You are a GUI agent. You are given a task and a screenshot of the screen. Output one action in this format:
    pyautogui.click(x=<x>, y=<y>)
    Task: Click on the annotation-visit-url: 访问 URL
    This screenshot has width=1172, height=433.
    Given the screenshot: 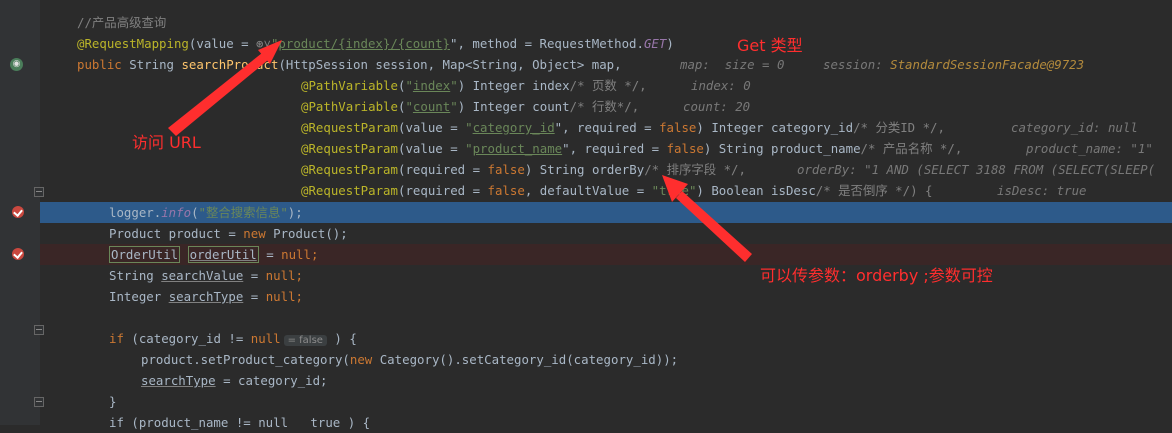 What is the action you would take?
    pyautogui.click(x=166, y=142)
    